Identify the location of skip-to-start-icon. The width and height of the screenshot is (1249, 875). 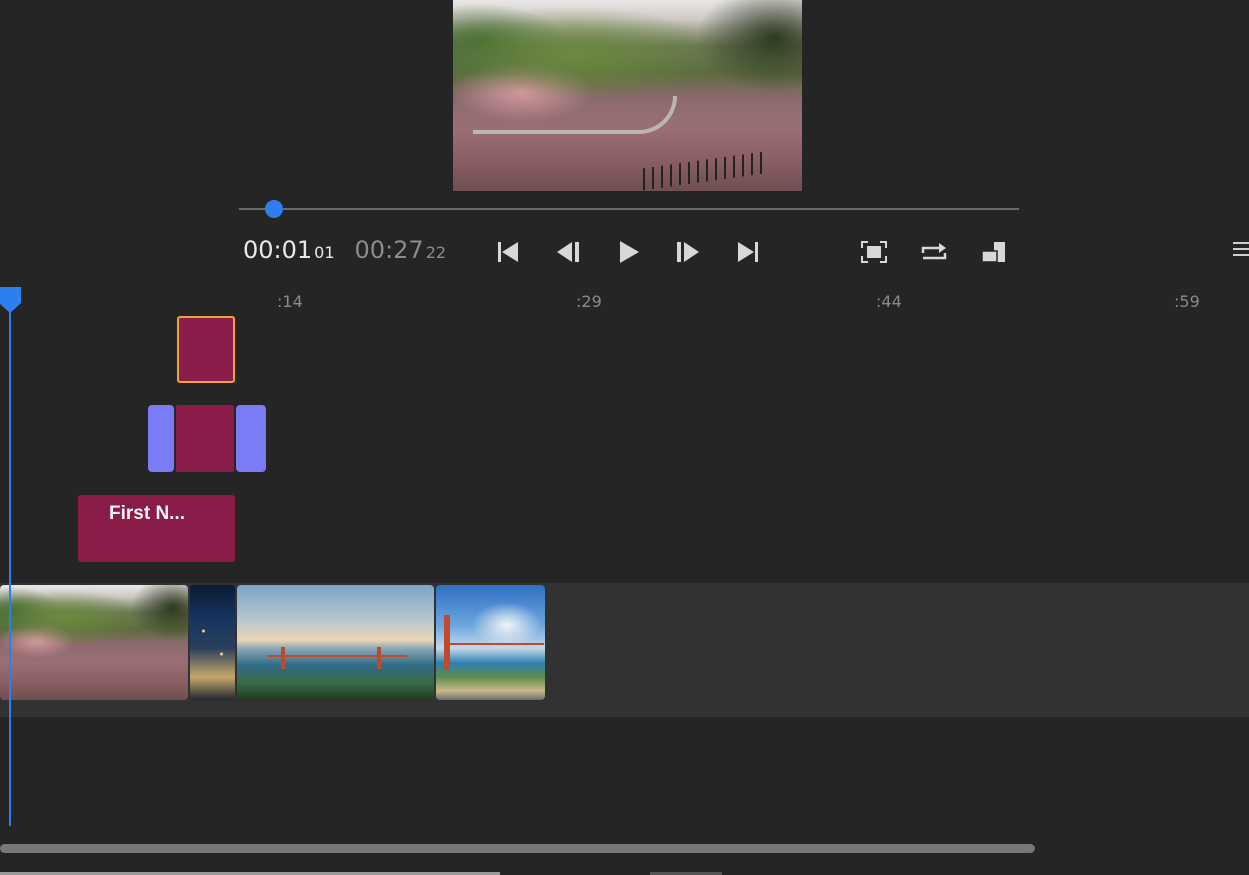
(508, 252).